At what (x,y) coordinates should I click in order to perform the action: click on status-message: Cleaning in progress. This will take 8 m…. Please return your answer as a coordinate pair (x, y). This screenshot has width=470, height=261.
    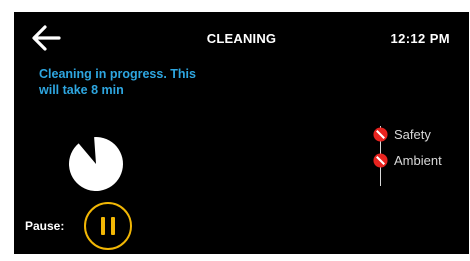
    Looking at the image, I should click on (117, 82).